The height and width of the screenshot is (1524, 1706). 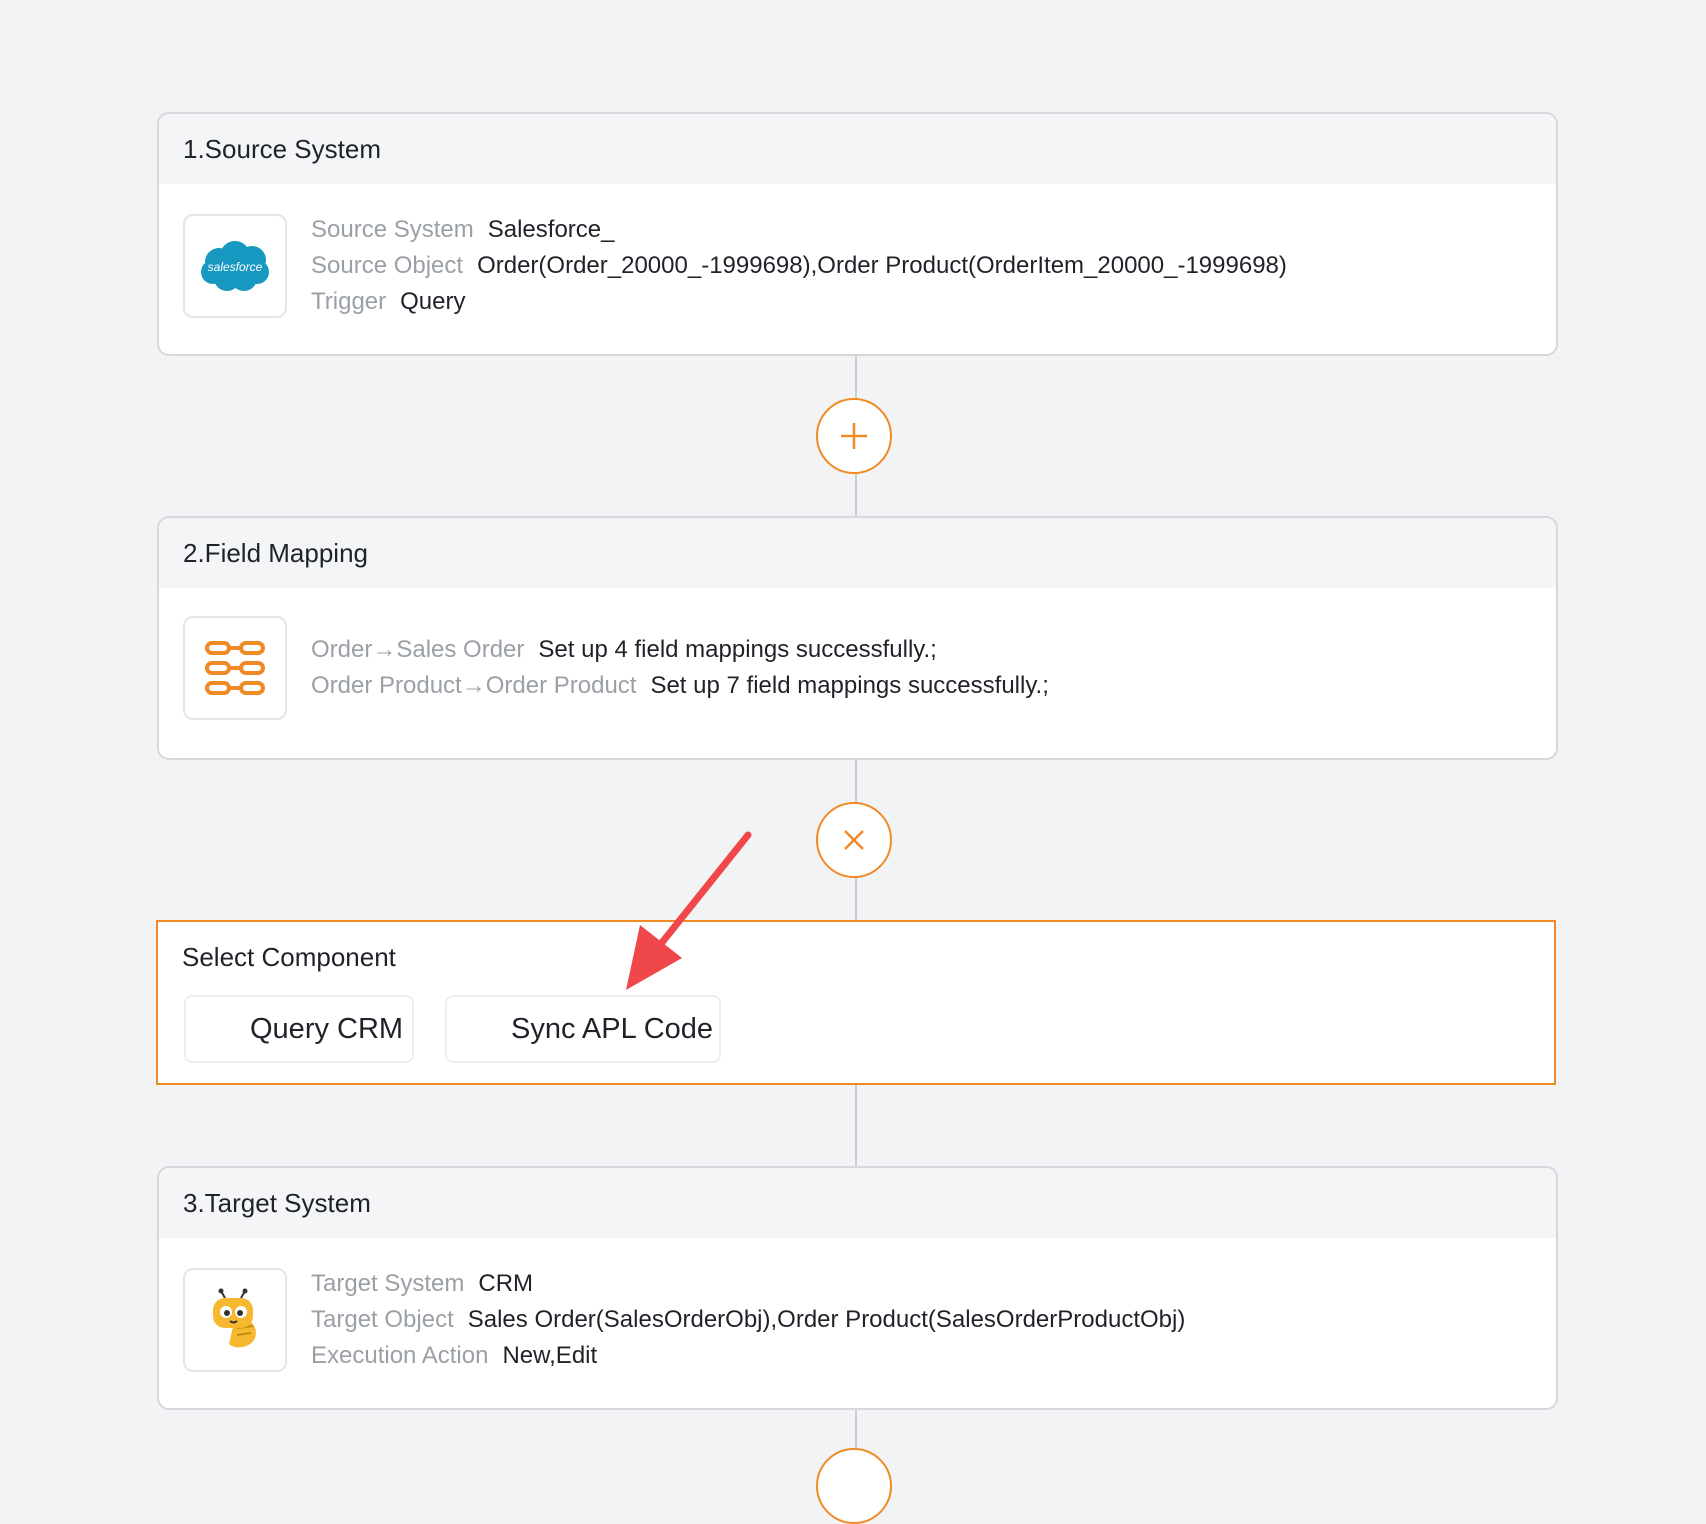 What do you see at coordinates (418, 649) in the screenshot?
I see `mapping-order-label: Order→Sales Order` at bounding box center [418, 649].